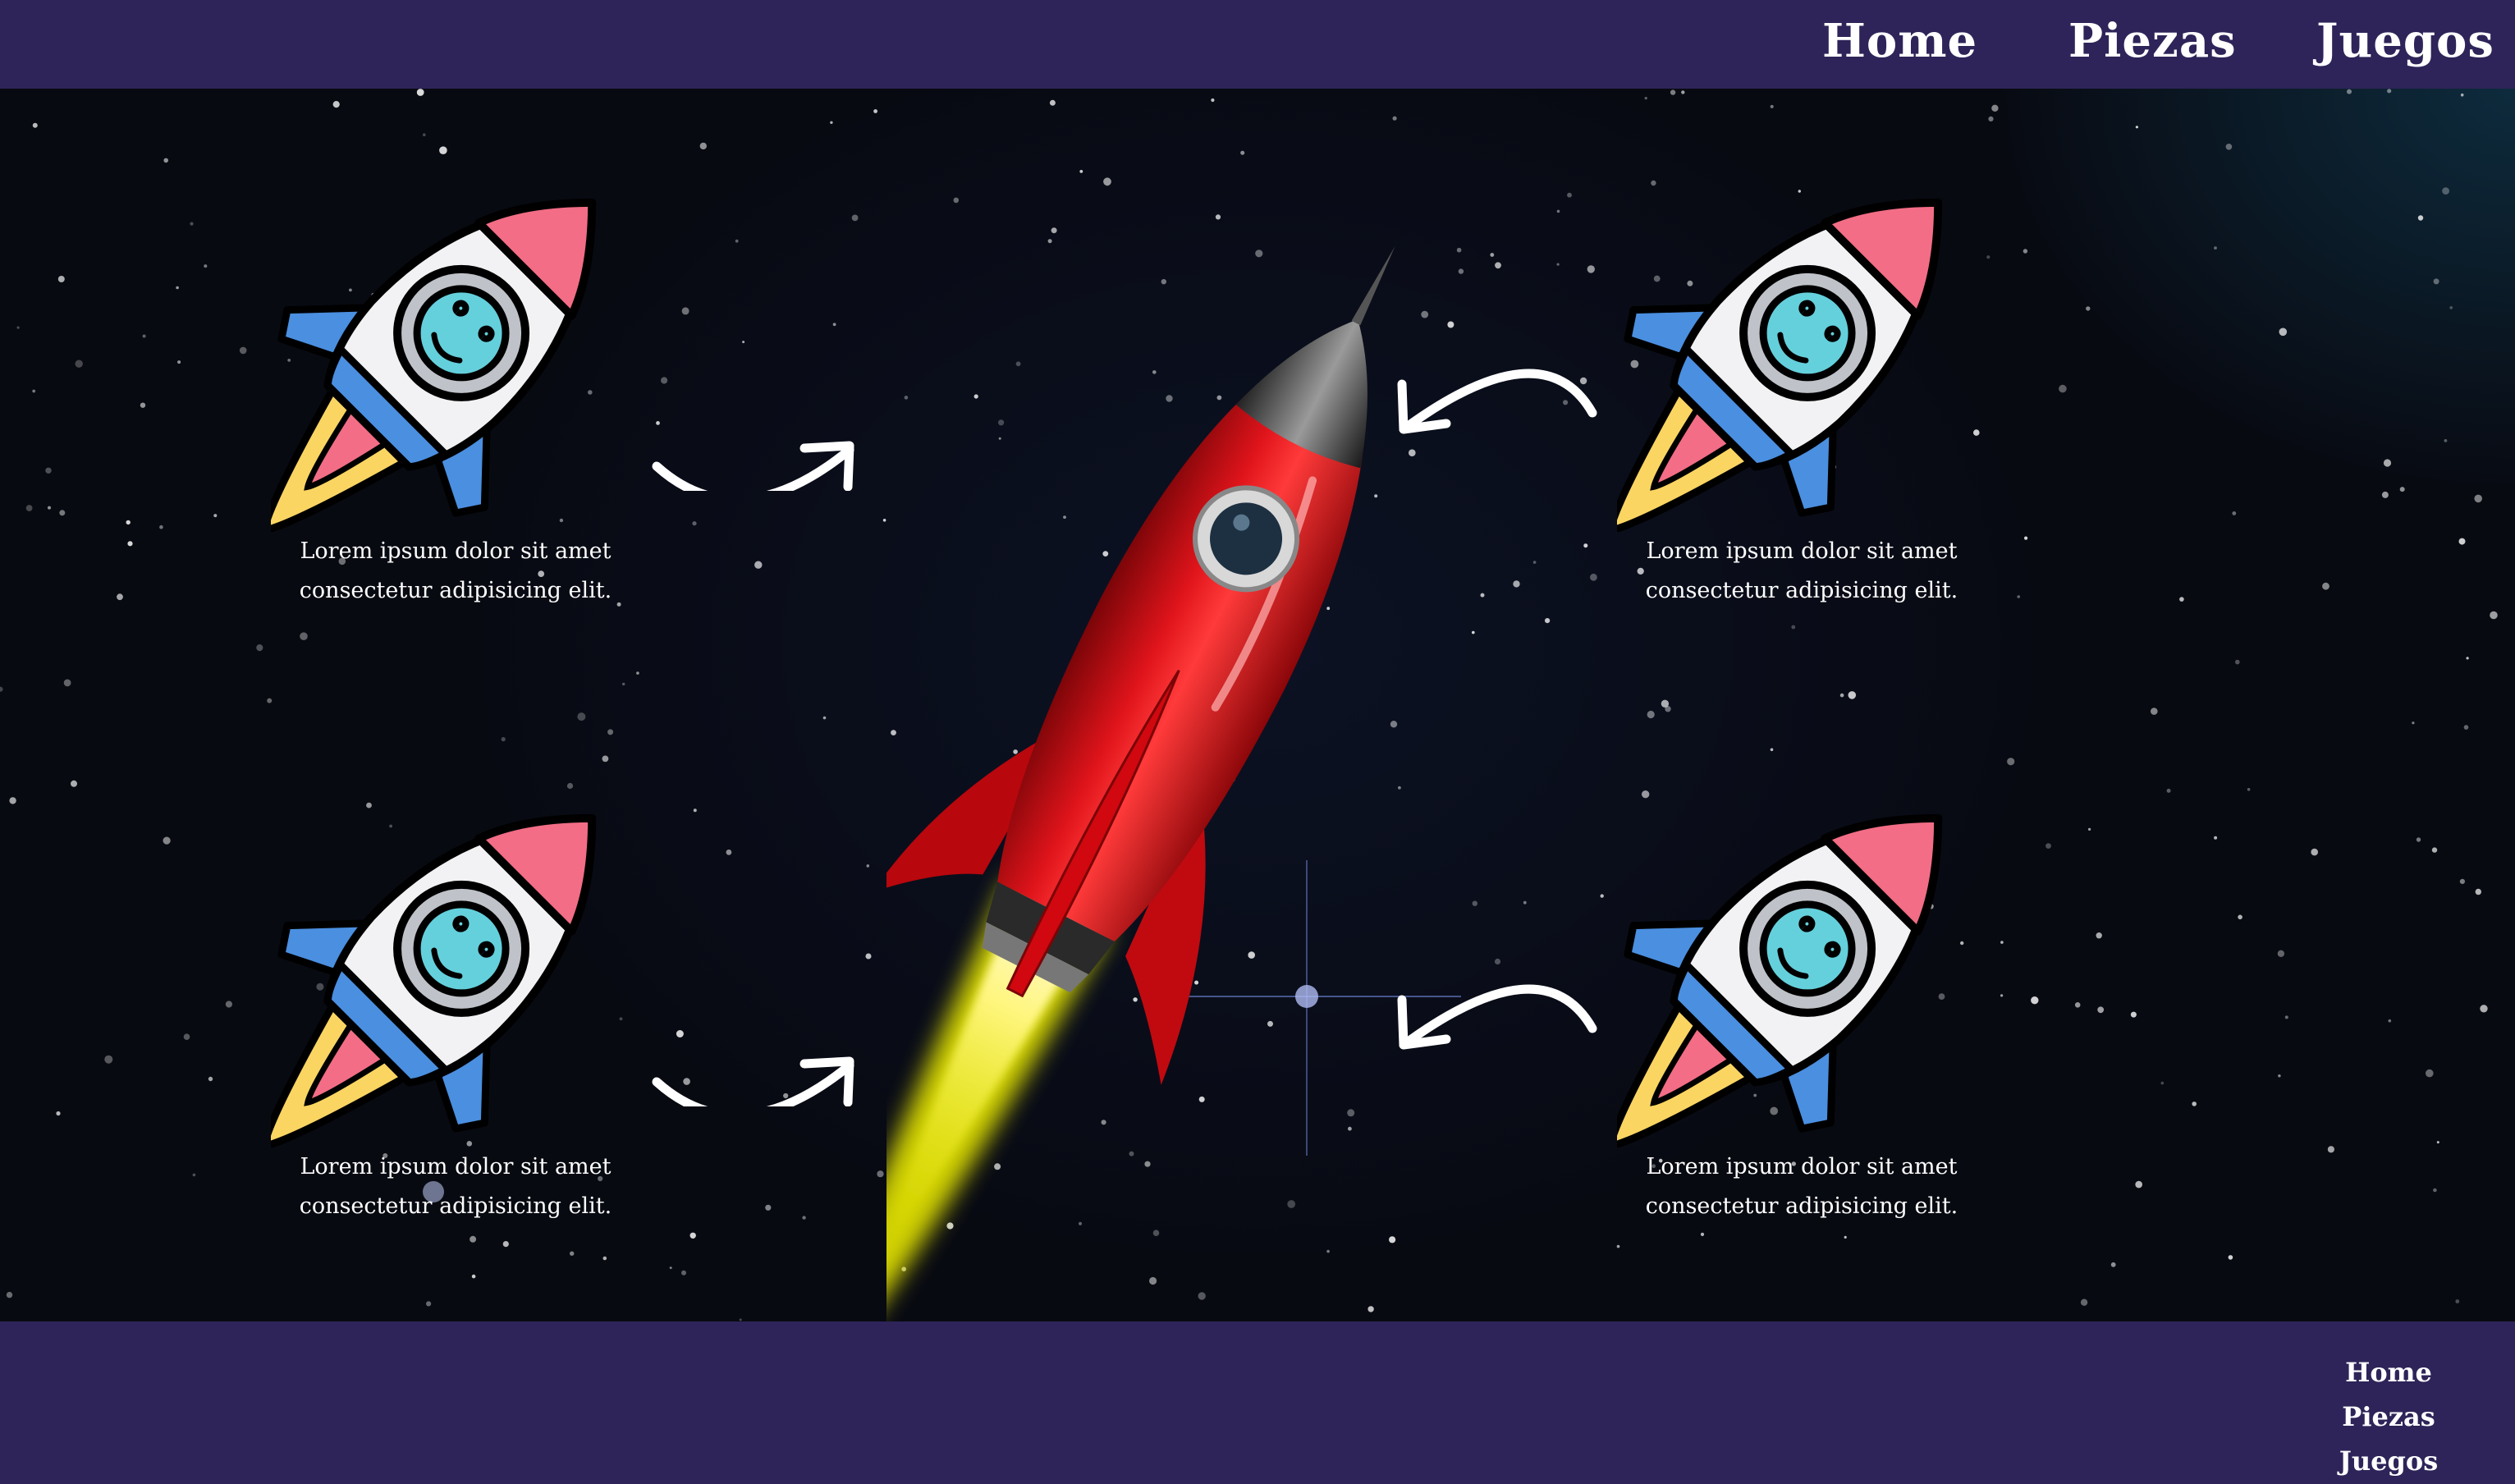 The image size is (2515, 1484). I want to click on footer-link-piezas: Piezas, so click(2389, 1416).